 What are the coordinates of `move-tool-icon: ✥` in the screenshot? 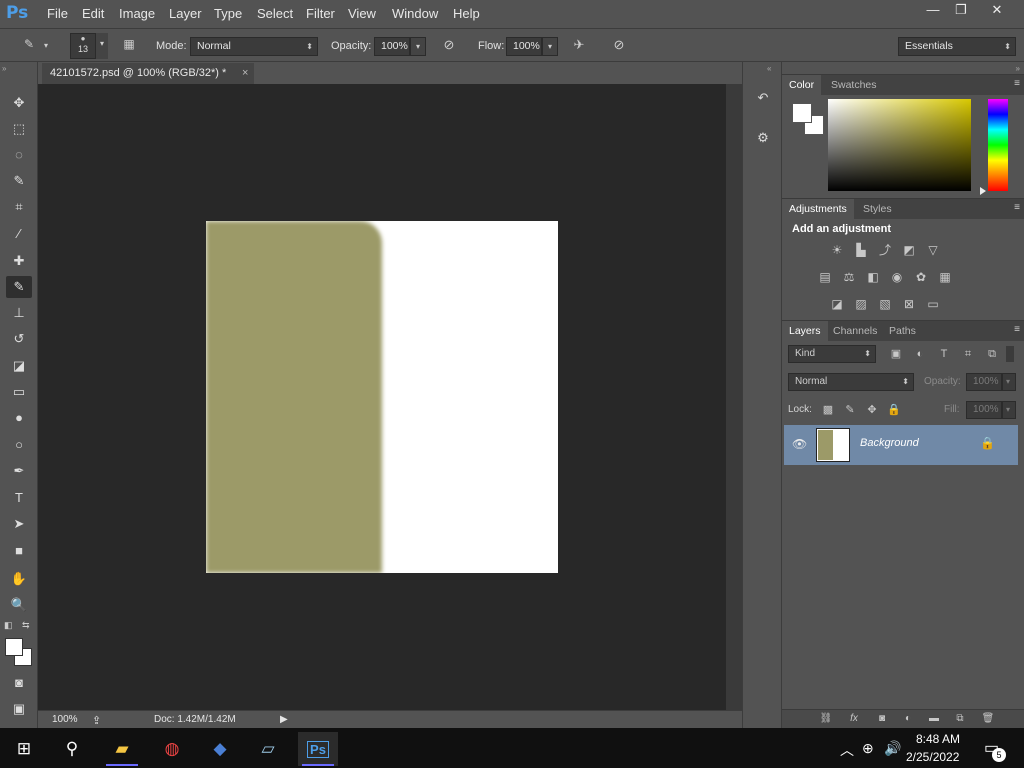 It's located at (19, 103).